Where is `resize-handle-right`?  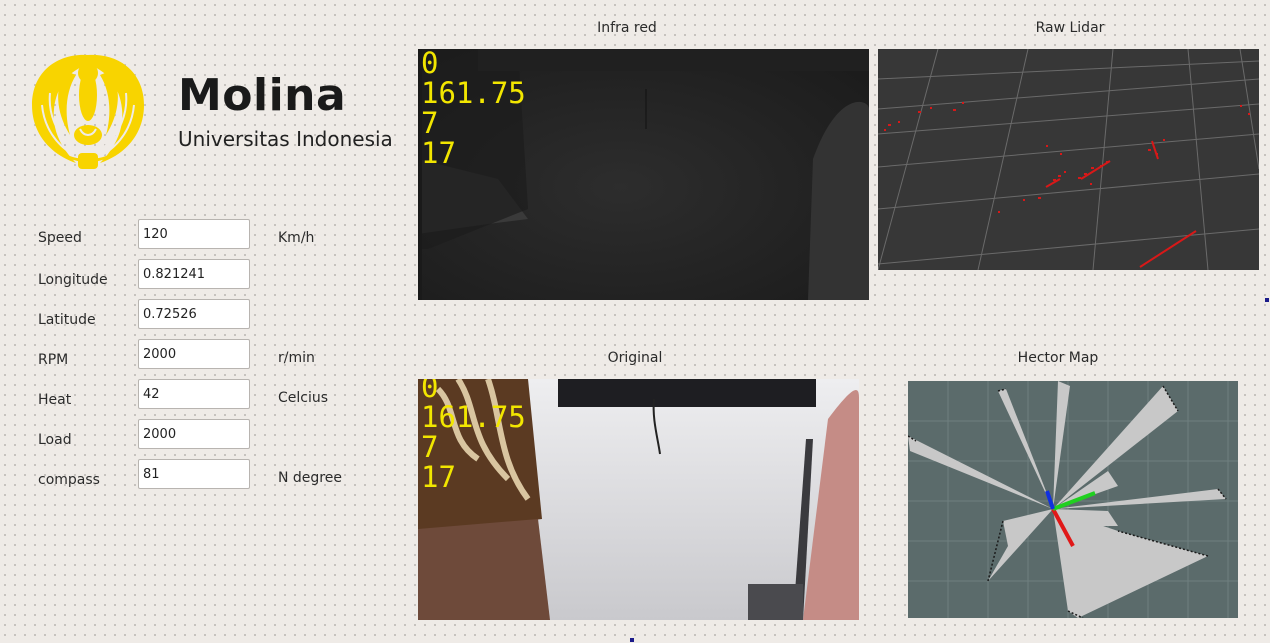 resize-handle-right is located at coordinates (1267, 300).